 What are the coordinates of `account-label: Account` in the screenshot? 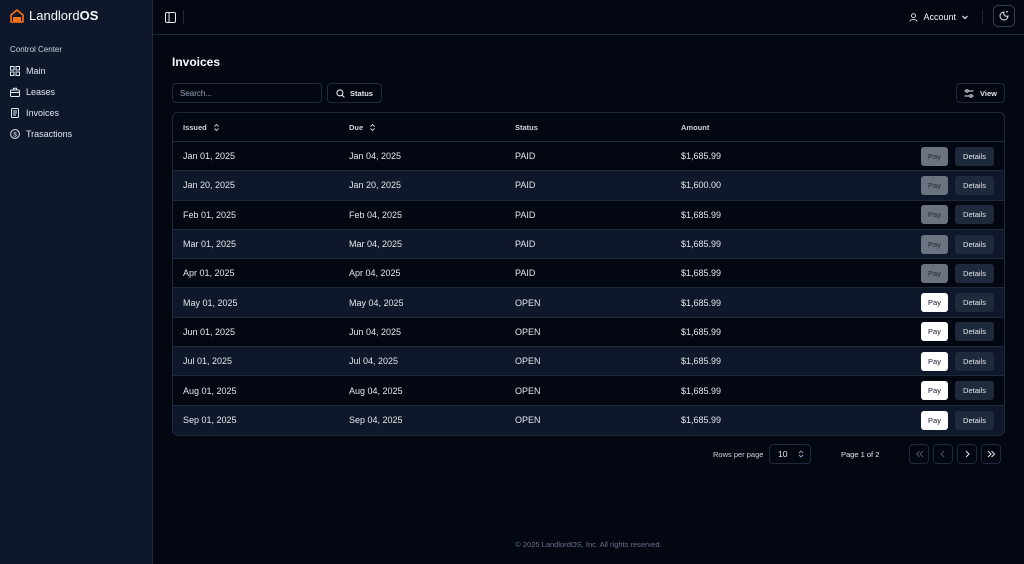 It's located at (939, 17).